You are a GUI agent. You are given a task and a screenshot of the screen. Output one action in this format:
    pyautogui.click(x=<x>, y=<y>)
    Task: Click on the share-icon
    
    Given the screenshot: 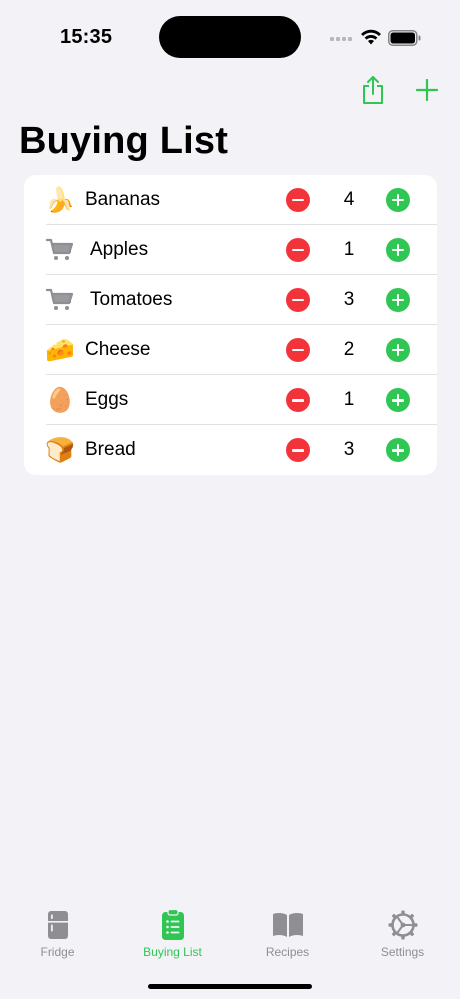 What is the action you would take?
    pyautogui.click(x=373, y=90)
    